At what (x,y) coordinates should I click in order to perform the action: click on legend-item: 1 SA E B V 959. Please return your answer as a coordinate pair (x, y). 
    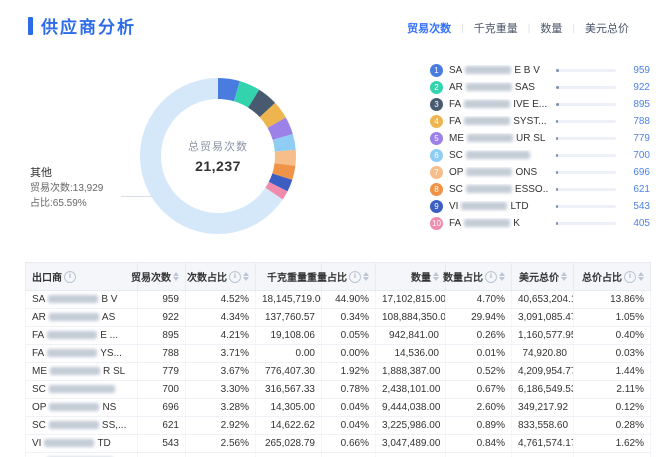
    Looking at the image, I should click on (540, 70).